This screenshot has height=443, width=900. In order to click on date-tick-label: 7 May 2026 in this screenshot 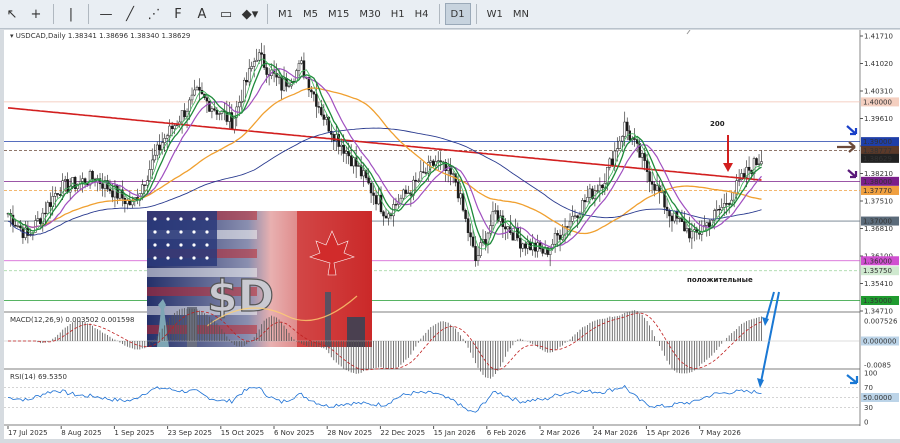, I will do `click(721, 433)`.